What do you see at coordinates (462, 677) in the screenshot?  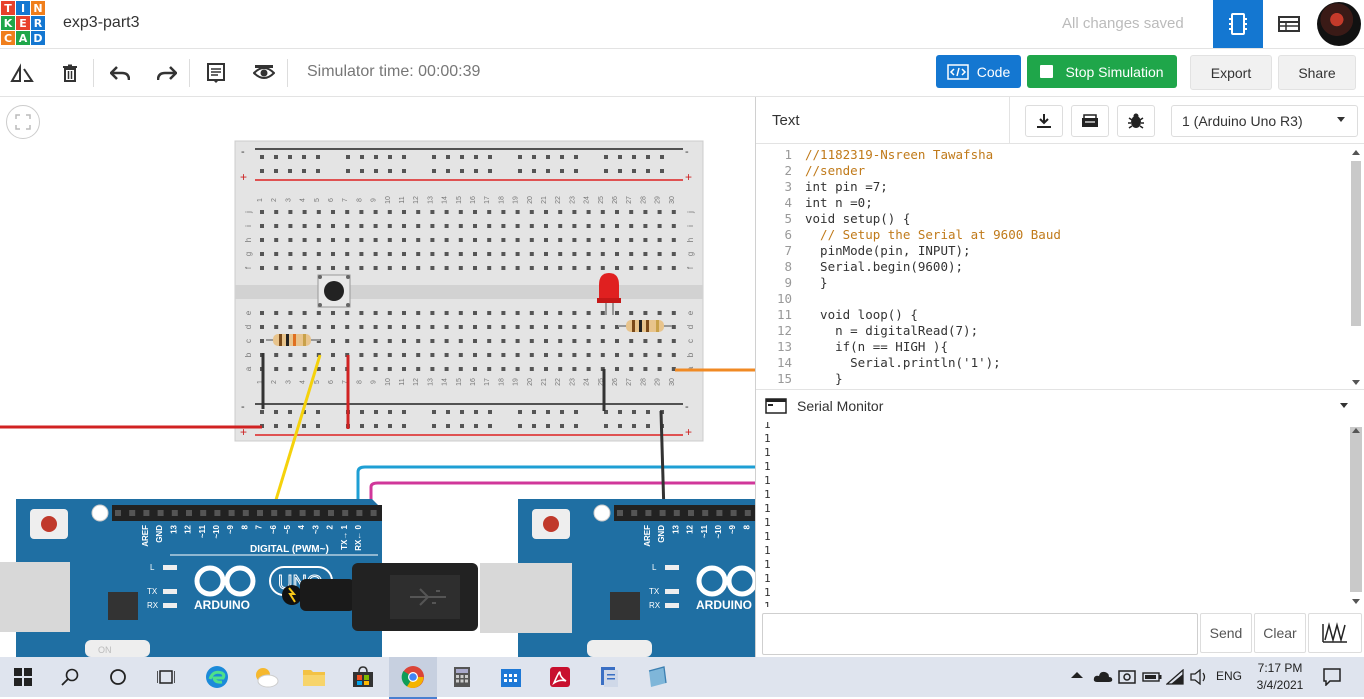 I see `calculator-icon` at bounding box center [462, 677].